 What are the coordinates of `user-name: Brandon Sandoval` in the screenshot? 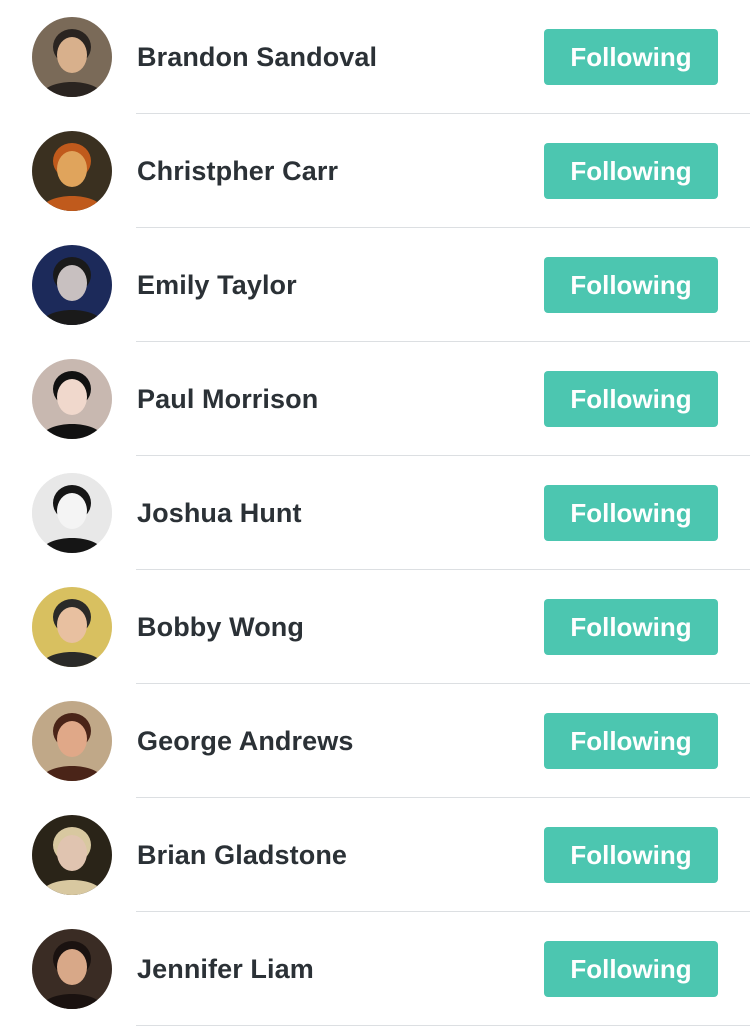 It's located at (257, 57).